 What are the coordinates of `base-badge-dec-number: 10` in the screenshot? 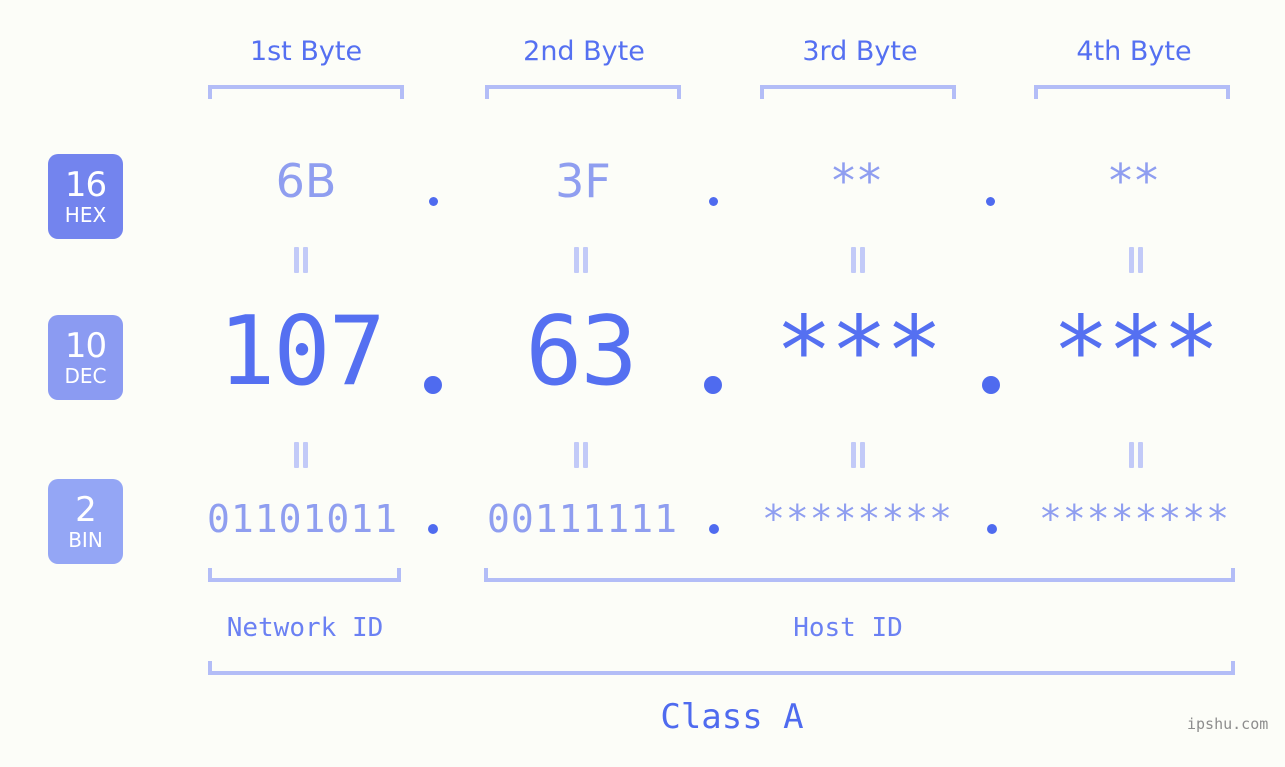 It's located at (85, 346).